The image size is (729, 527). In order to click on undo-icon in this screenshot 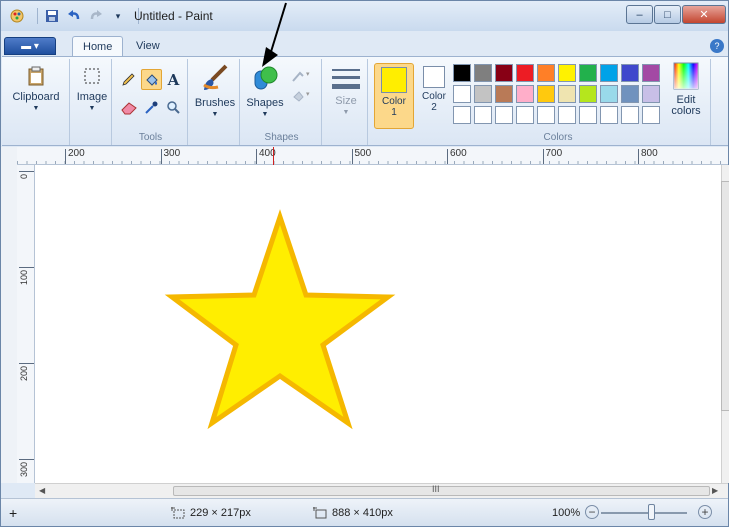, I will do `click(74, 16)`.